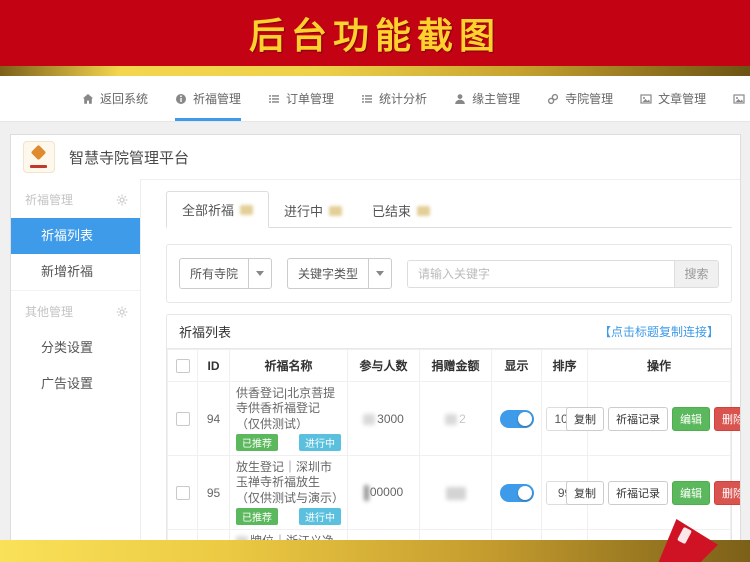  Describe the element at coordinates (288, 365) in the screenshot. I see `column-header: 祈福名称` at that location.